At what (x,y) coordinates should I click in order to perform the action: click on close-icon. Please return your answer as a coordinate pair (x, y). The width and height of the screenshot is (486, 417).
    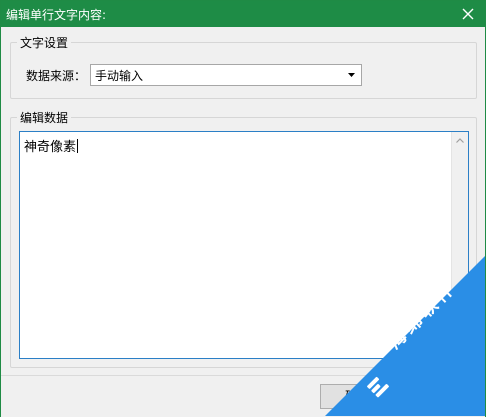
    Looking at the image, I should click on (468, 14).